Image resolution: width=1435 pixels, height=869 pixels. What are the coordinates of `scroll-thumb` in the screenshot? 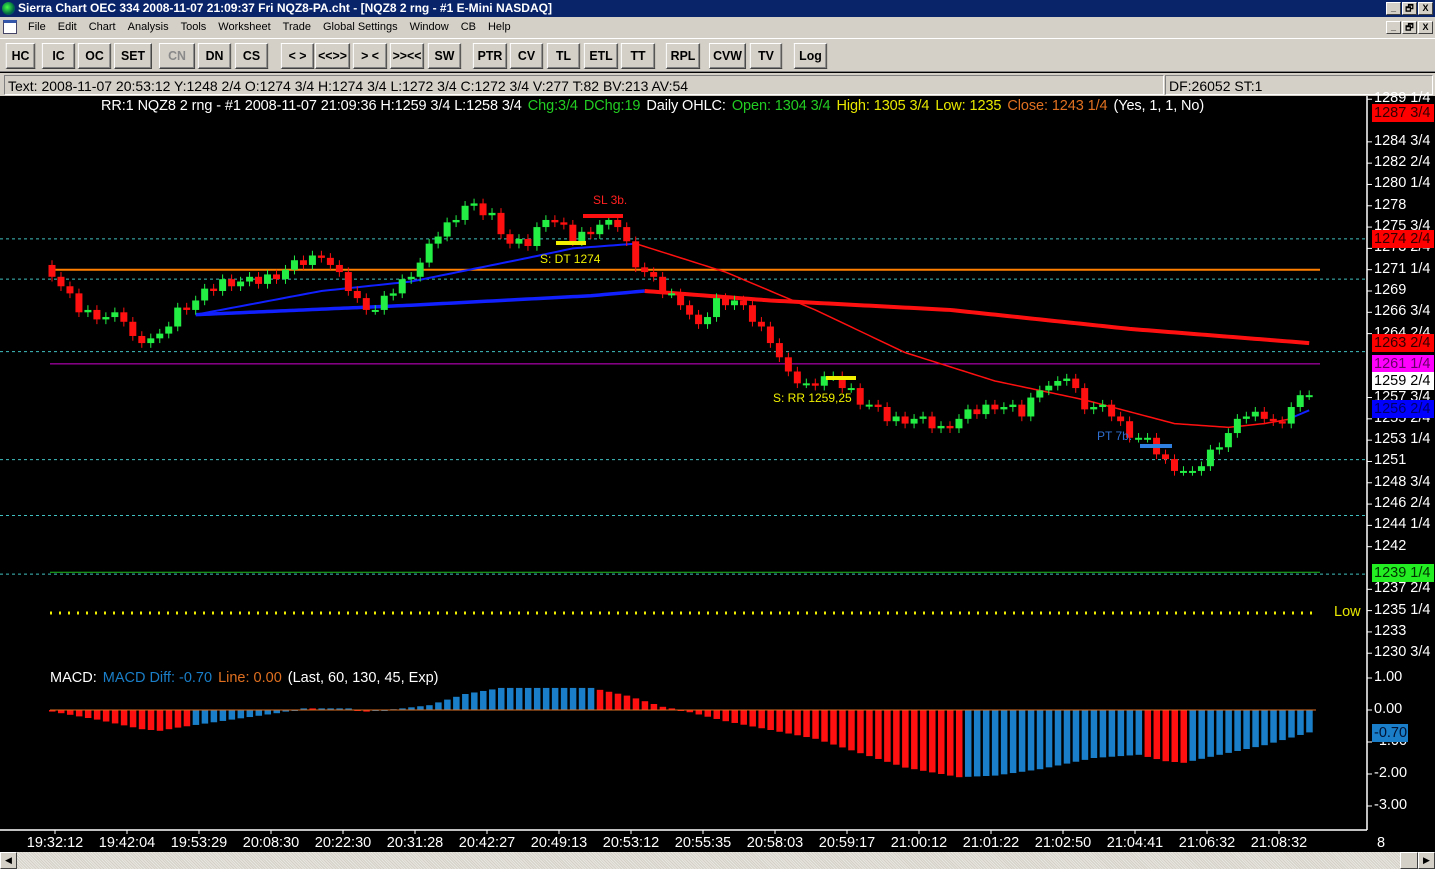 It's located at (1409, 860).